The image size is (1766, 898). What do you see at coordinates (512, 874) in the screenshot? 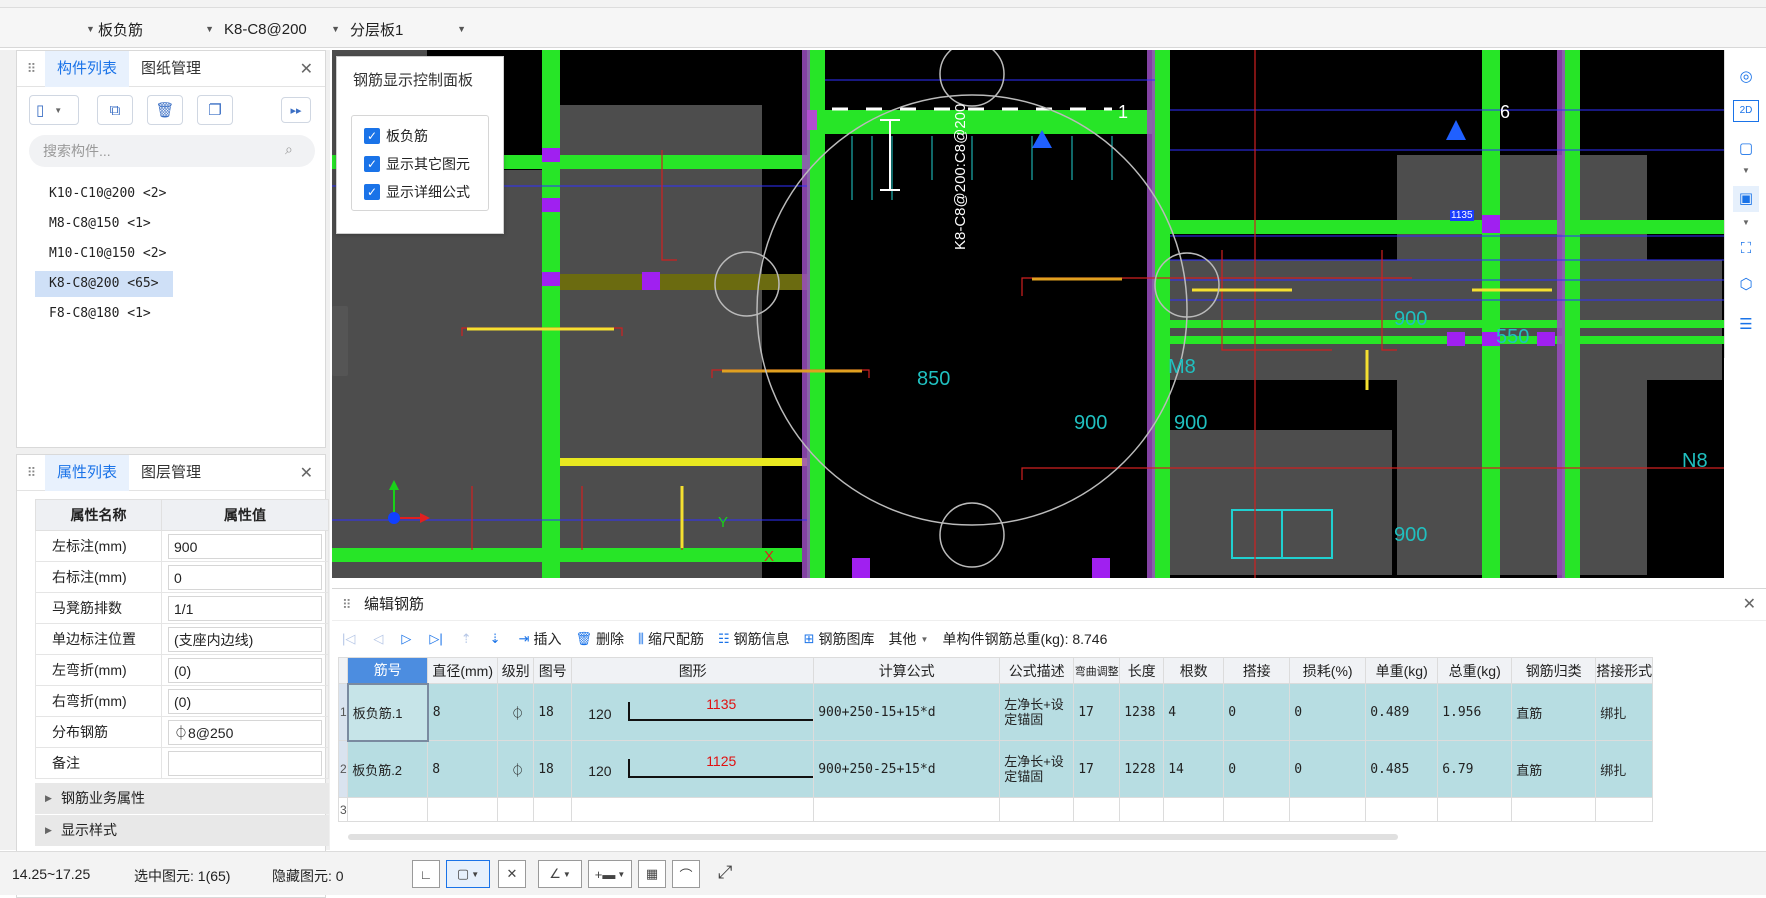
I see `cross-toggle: ✕` at bounding box center [512, 874].